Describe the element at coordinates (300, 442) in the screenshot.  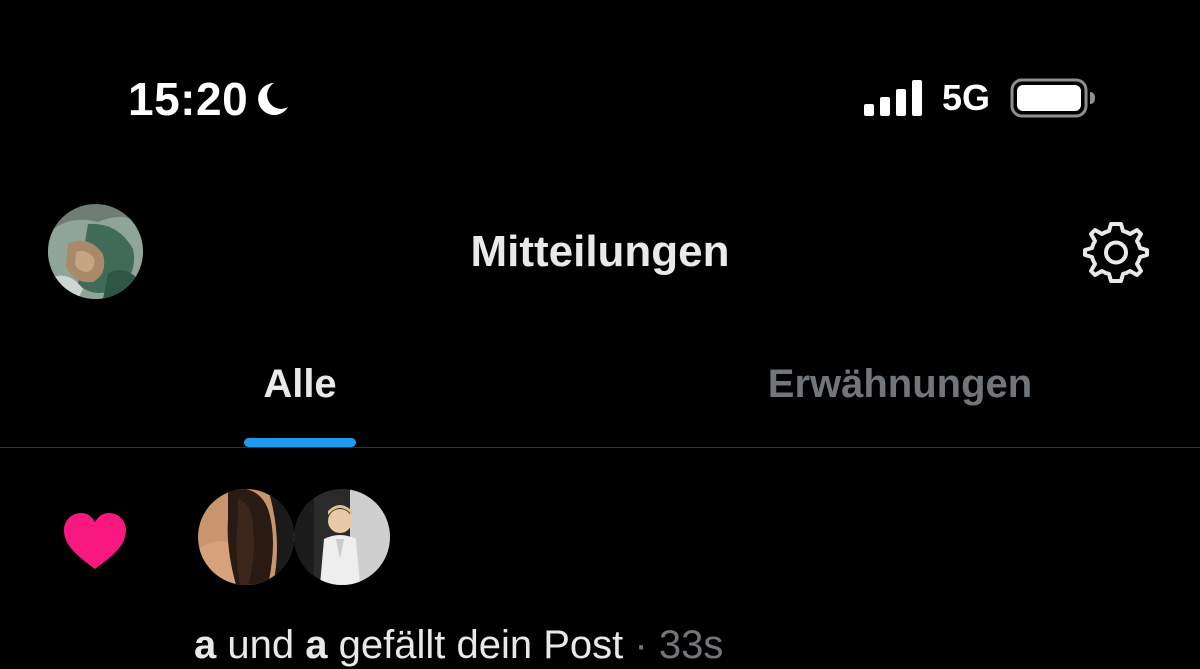
I see `active-tab-indicator` at that location.